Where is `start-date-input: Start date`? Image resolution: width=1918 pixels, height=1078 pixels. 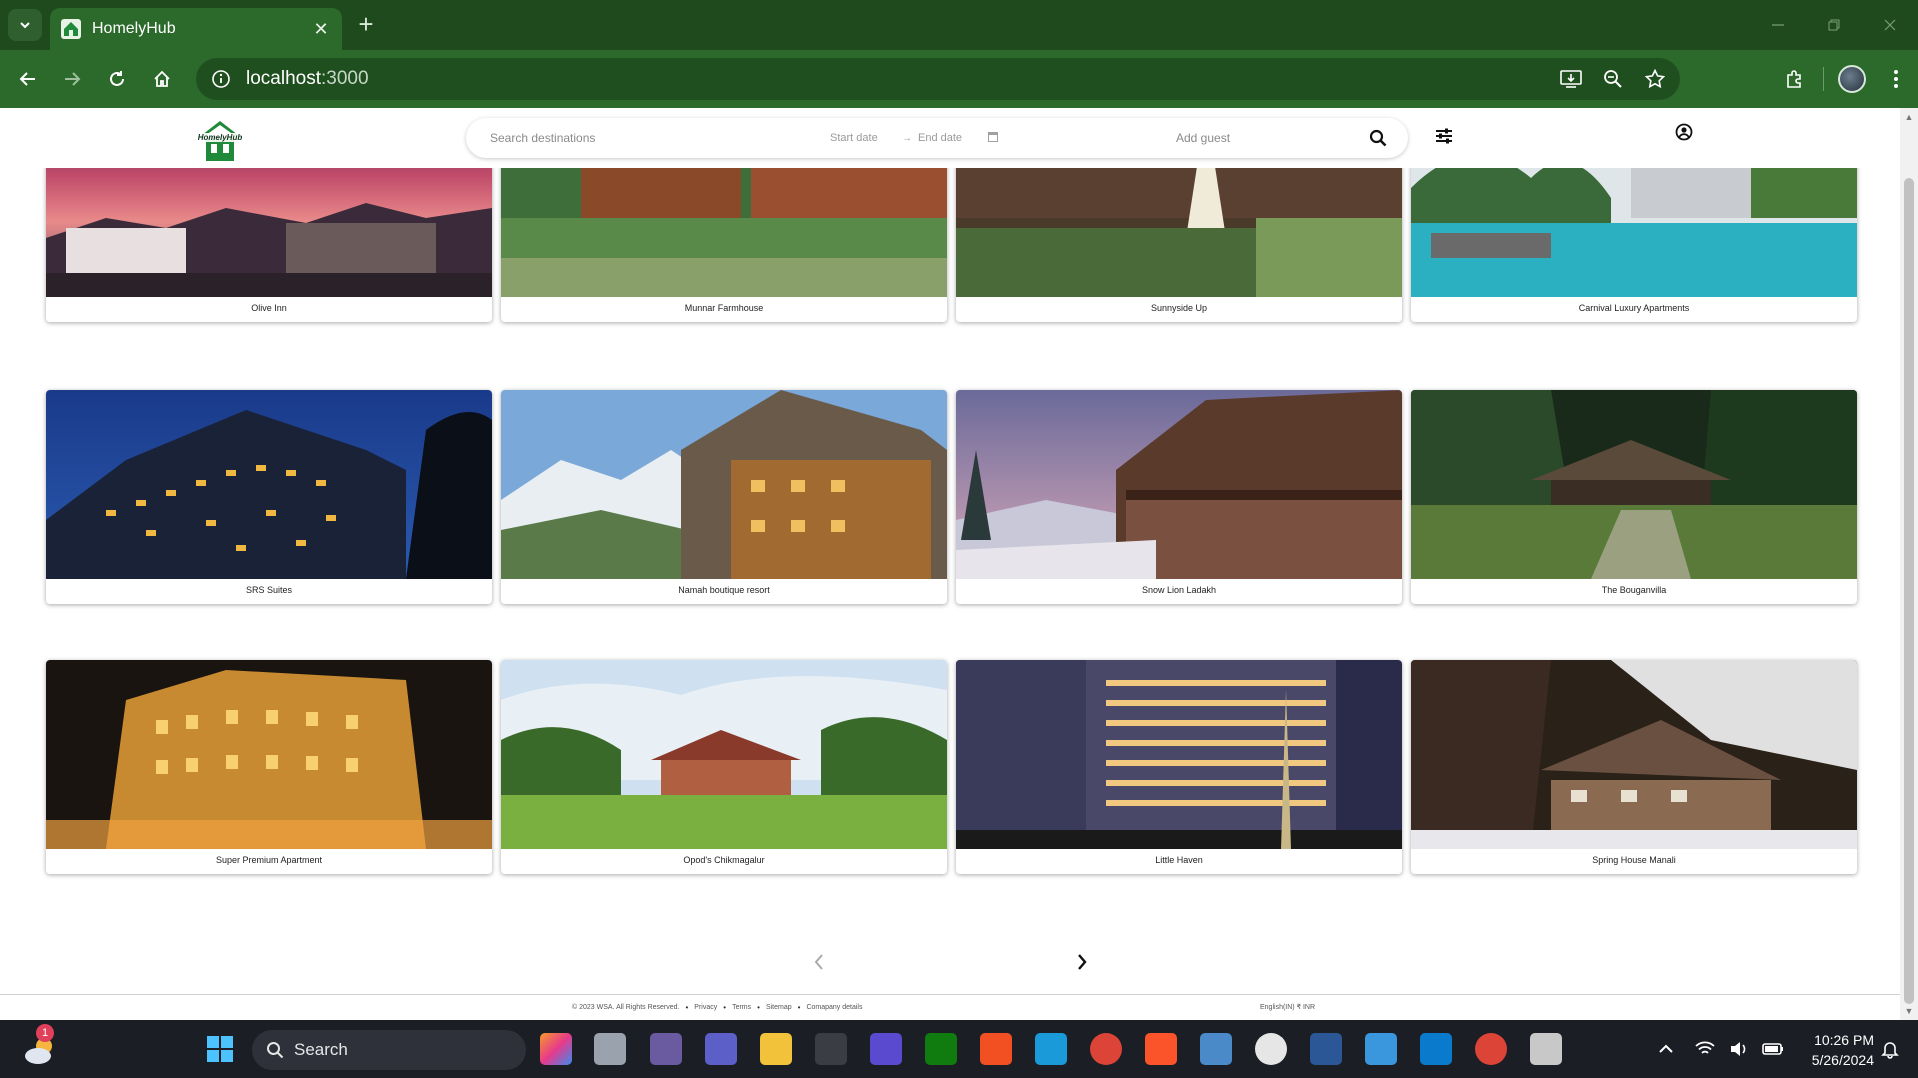
start-date-input: Start date is located at coordinates (854, 138).